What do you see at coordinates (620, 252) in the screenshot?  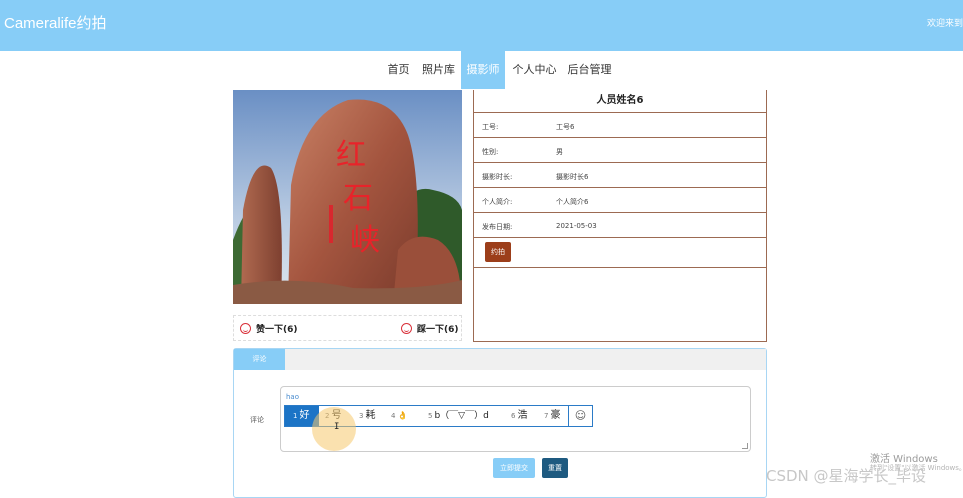 I see `profile-action-row` at bounding box center [620, 252].